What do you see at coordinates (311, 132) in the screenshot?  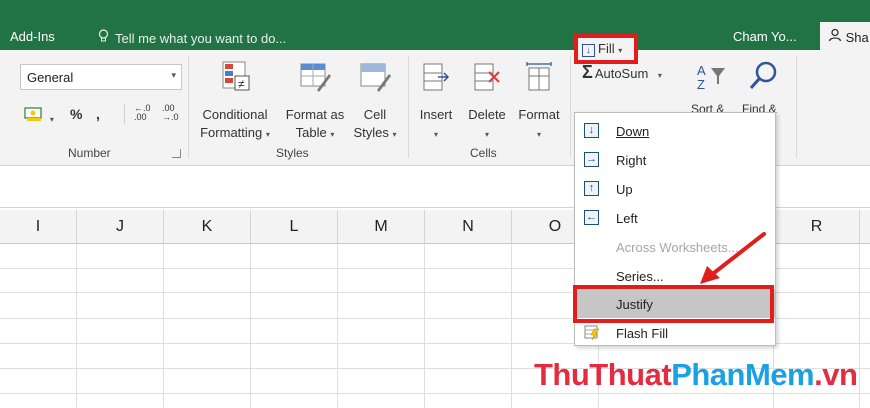 I see `format-as-table-label-2: Table` at bounding box center [311, 132].